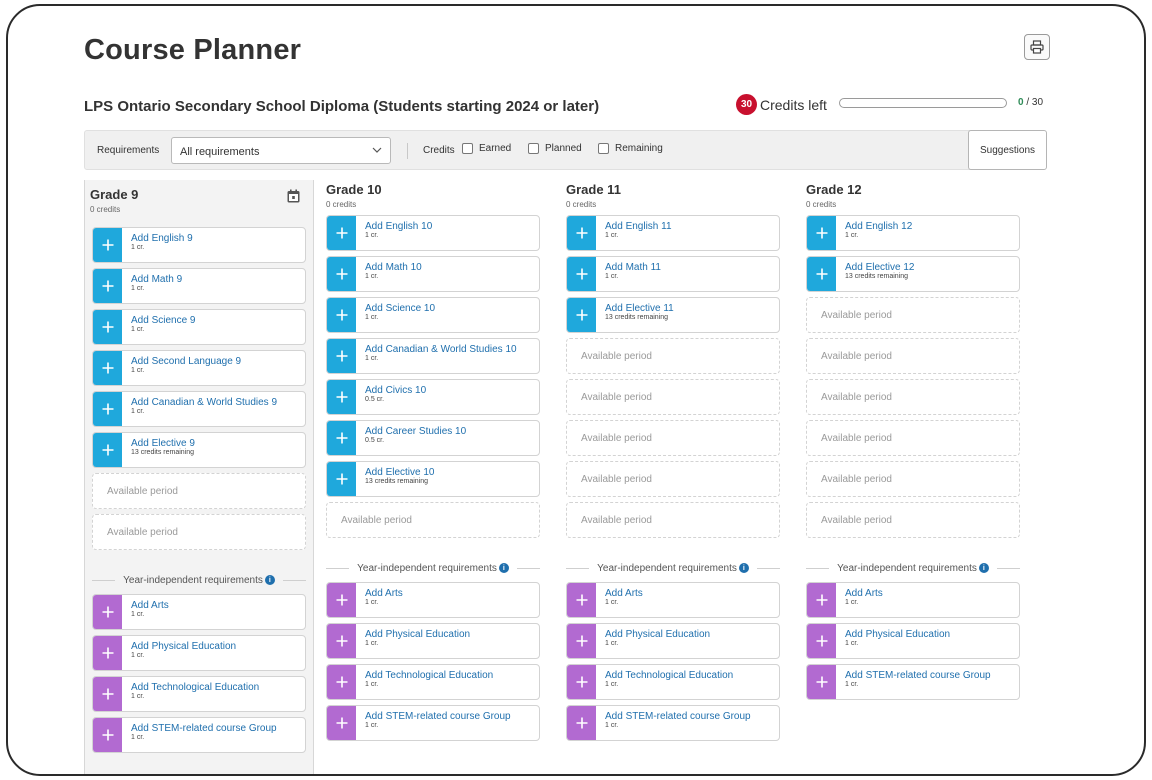 This screenshot has height=780, width=1152. Describe the element at coordinates (673, 274) in the screenshot. I see `course-card: Add Math 11 1 cr.` at that location.